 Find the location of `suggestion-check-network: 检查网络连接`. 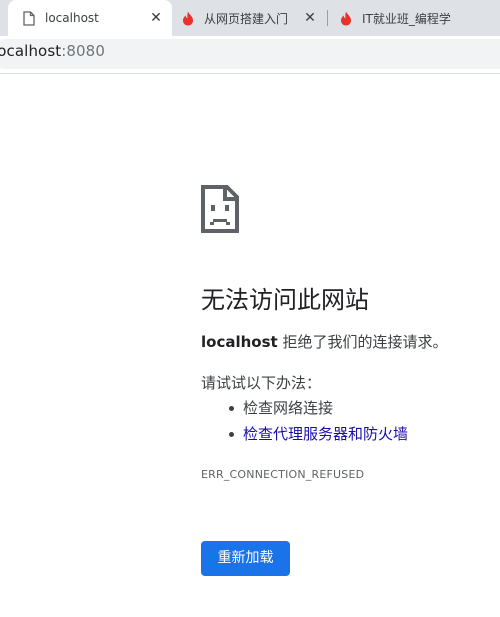

suggestion-check-network: 检查网络连接 is located at coordinates (318, 408).